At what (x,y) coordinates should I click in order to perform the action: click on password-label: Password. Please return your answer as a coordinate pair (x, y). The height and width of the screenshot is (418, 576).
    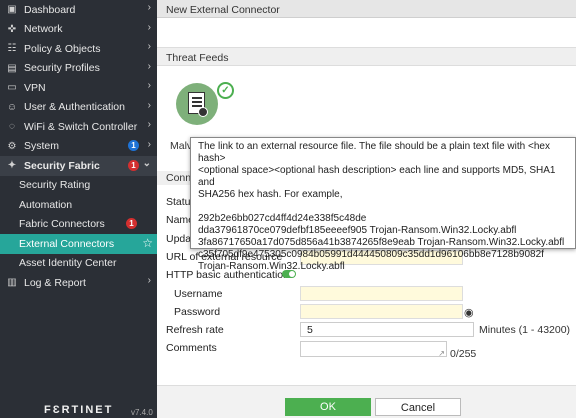
    Looking at the image, I should click on (197, 312).